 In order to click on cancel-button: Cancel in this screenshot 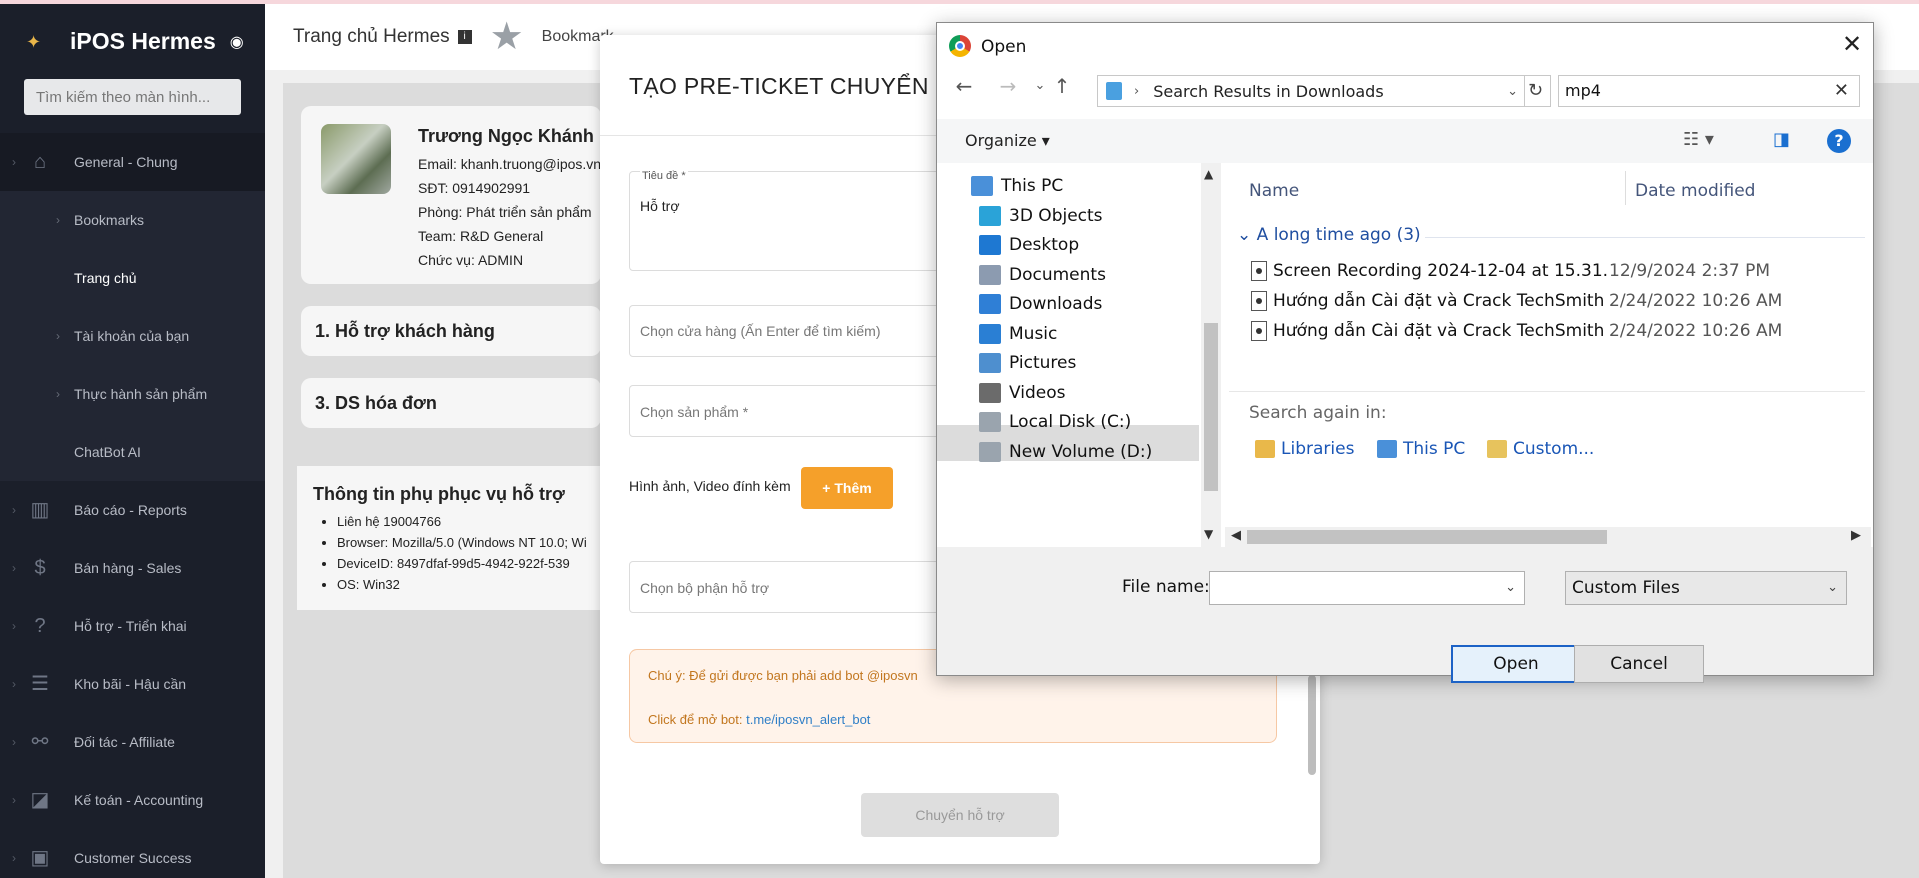, I will do `click(1639, 664)`.